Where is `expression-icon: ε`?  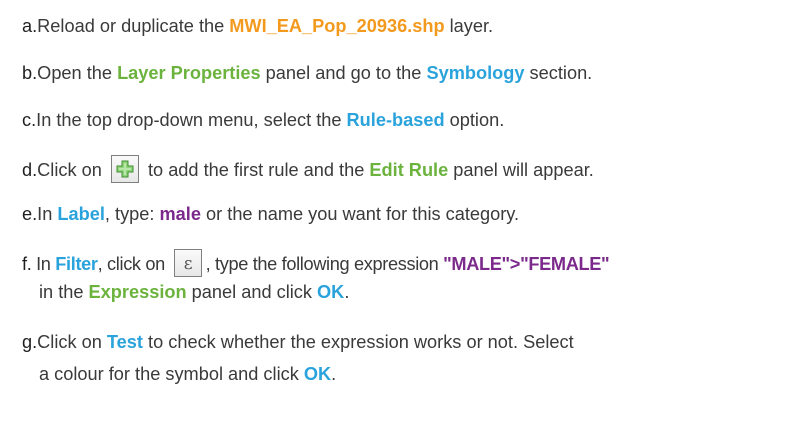
expression-icon: ε is located at coordinates (187, 264).